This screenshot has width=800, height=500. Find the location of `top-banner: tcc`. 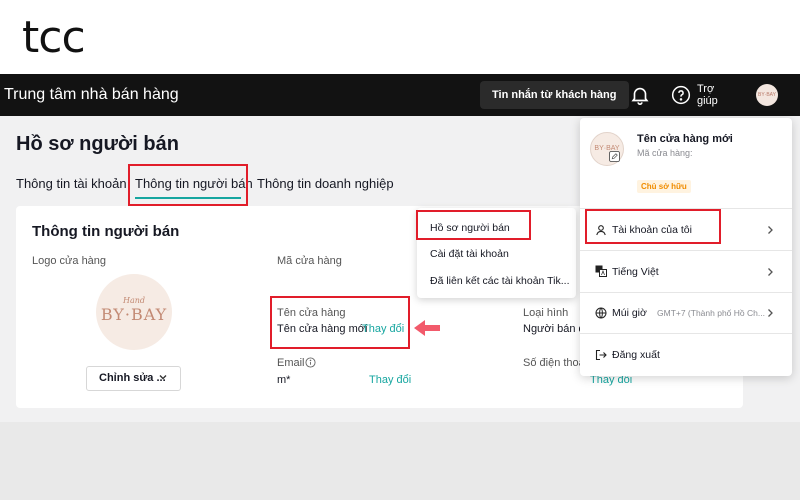

top-banner: tcc is located at coordinates (400, 37).